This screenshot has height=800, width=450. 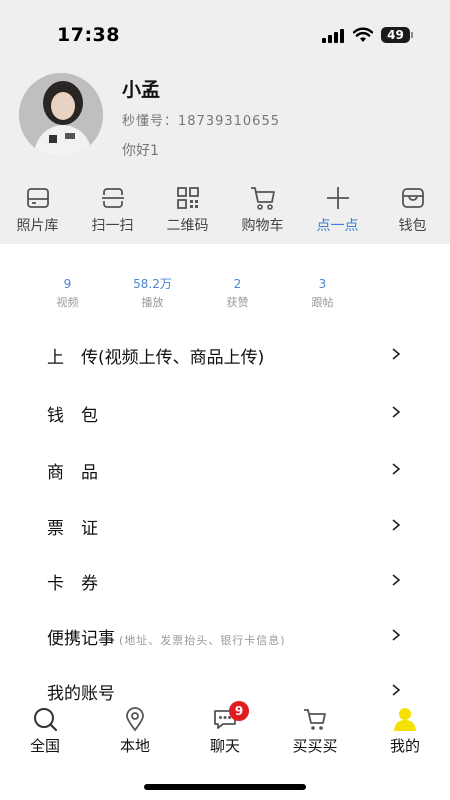 I want to click on scan-icon, so click(x=112, y=198).